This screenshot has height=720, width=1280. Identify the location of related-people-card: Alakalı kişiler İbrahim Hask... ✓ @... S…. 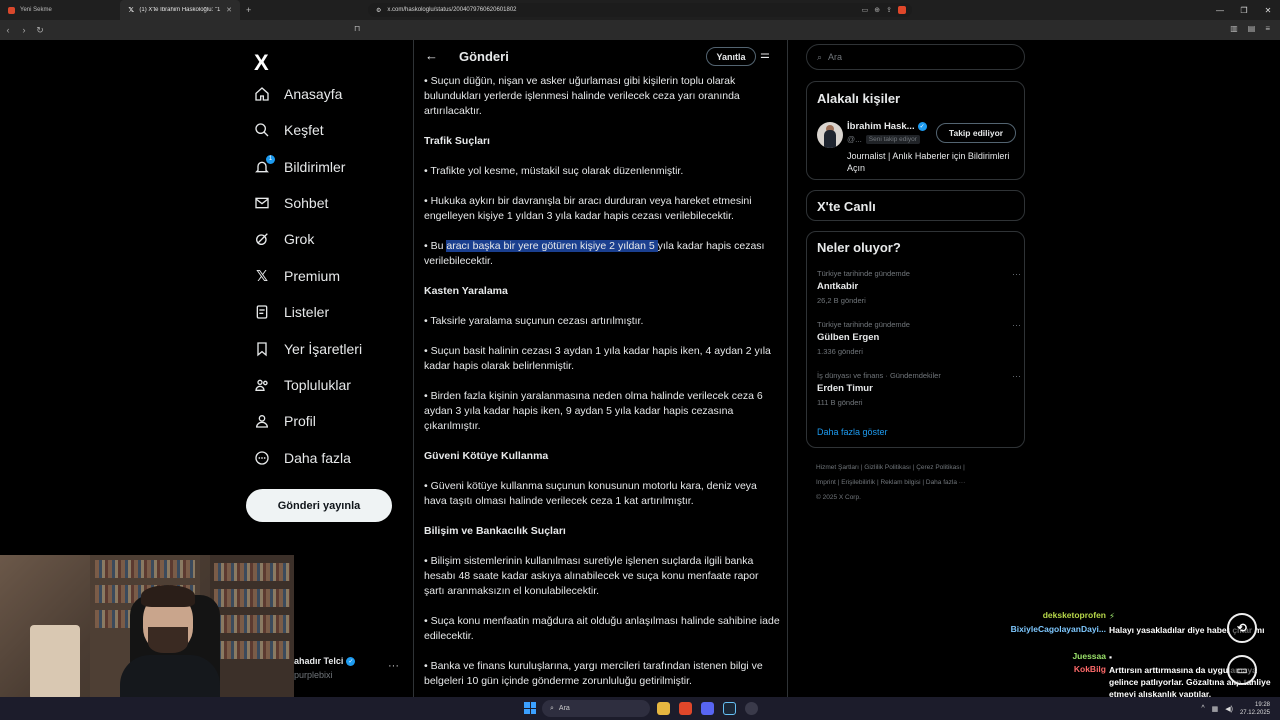
(915, 130).